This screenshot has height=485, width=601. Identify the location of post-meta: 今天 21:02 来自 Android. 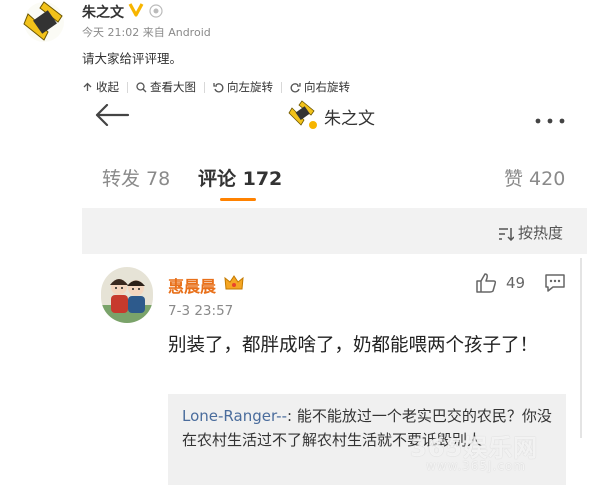
(146, 32).